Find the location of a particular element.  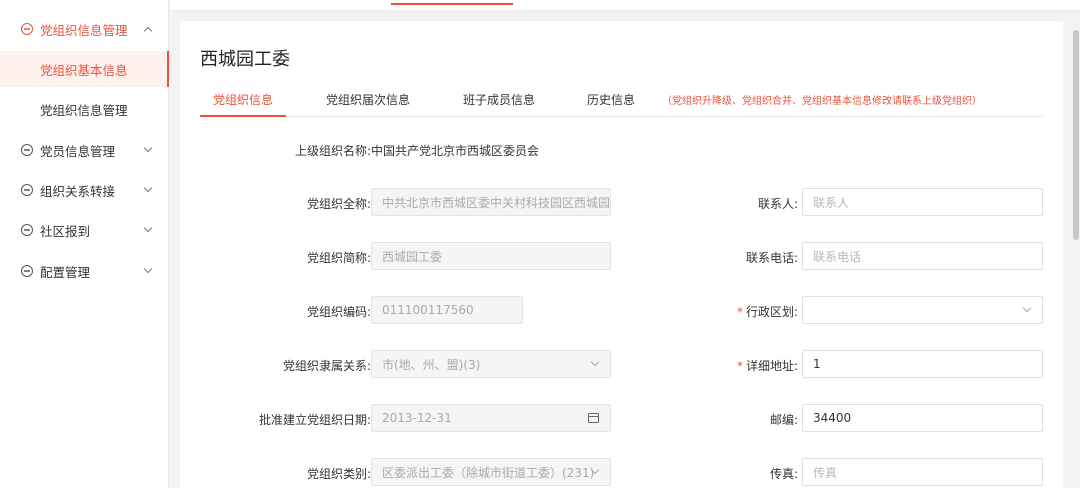

page-title: 西城园工委 is located at coordinates (245, 59).